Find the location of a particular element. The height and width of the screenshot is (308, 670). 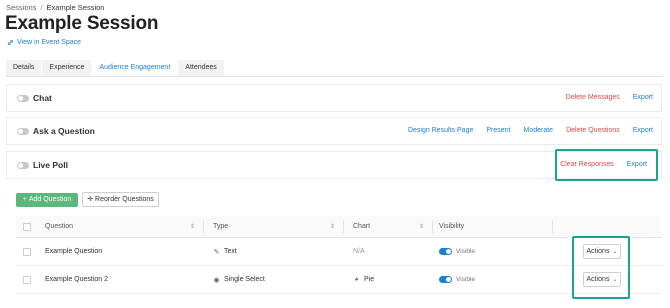

view-event-space-link: View in Event Space is located at coordinates (44, 42).